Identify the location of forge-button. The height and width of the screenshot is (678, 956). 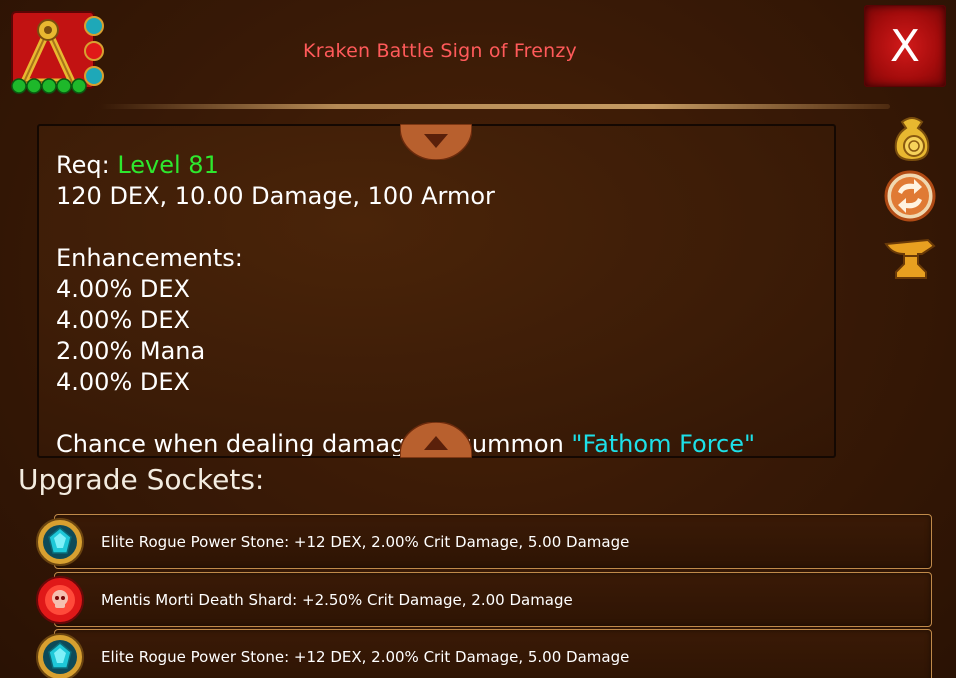
(910, 258).